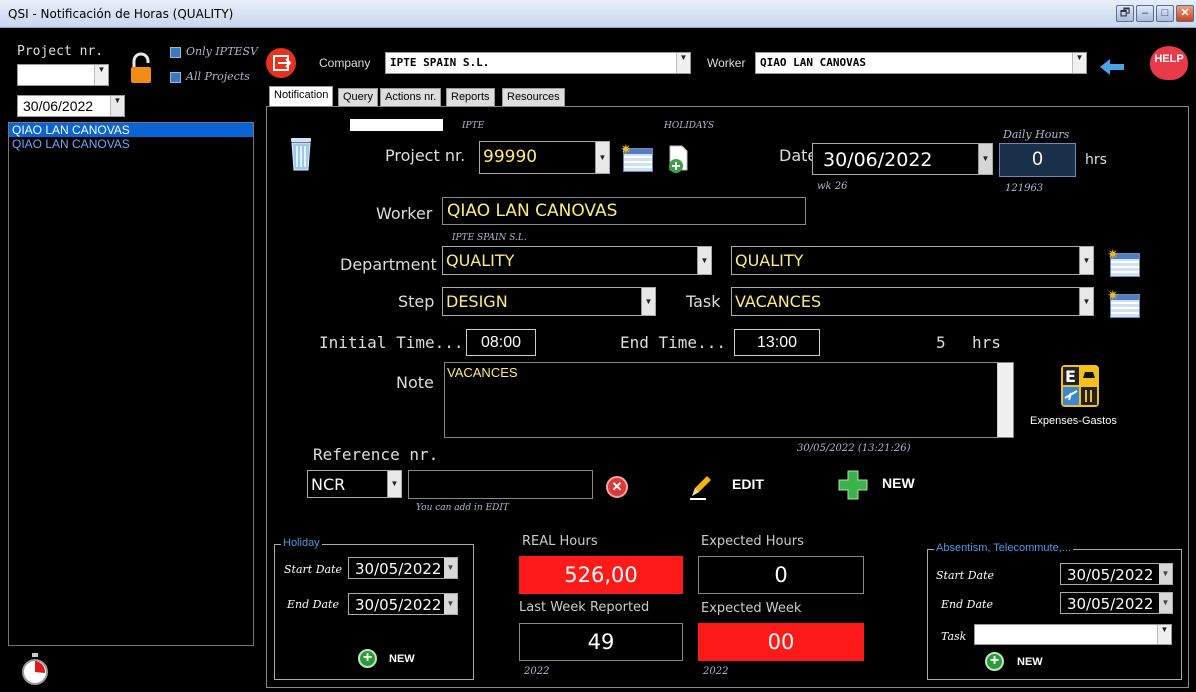 This screenshot has width=1196, height=692. I want to click on maximize-button: □, so click(1165, 13).